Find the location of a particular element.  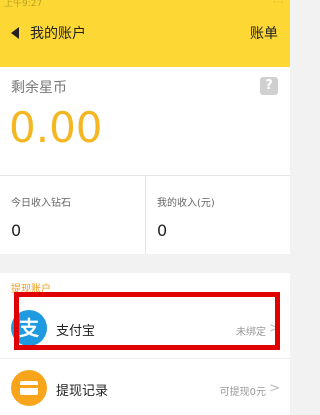

today-income: 今日收入钻石 0 is located at coordinates (72, 215).